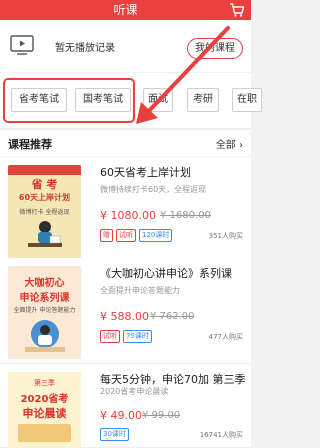 This screenshot has height=448, width=320. Describe the element at coordinates (124, 316) in the screenshot. I see `course-price: ¥ 588.00` at that location.